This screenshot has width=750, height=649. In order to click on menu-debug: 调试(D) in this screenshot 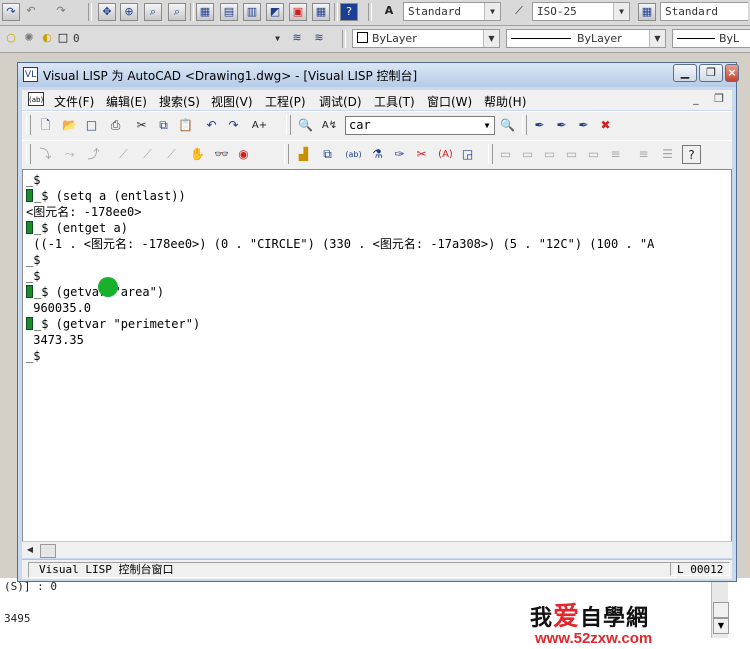, I will do `click(340, 101)`.